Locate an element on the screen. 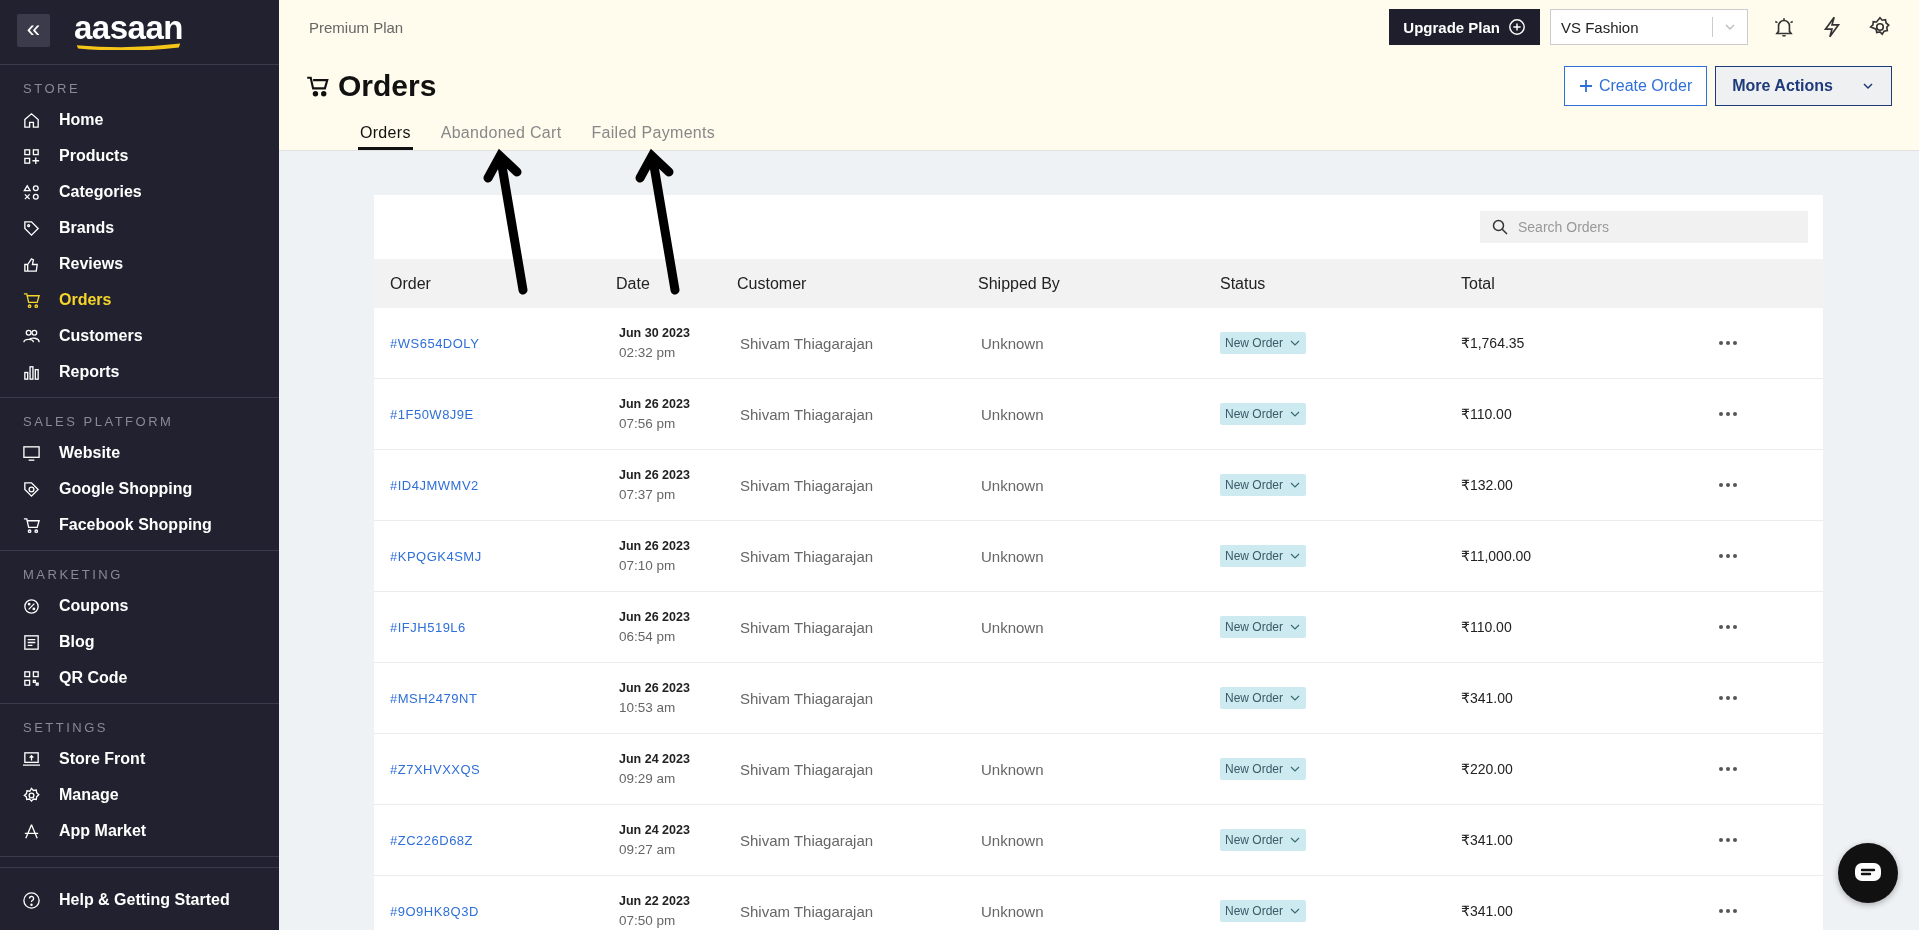 This screenshot has width=1919, height=930. store-select: VS Fashion is located at coordinates (1649, 27).